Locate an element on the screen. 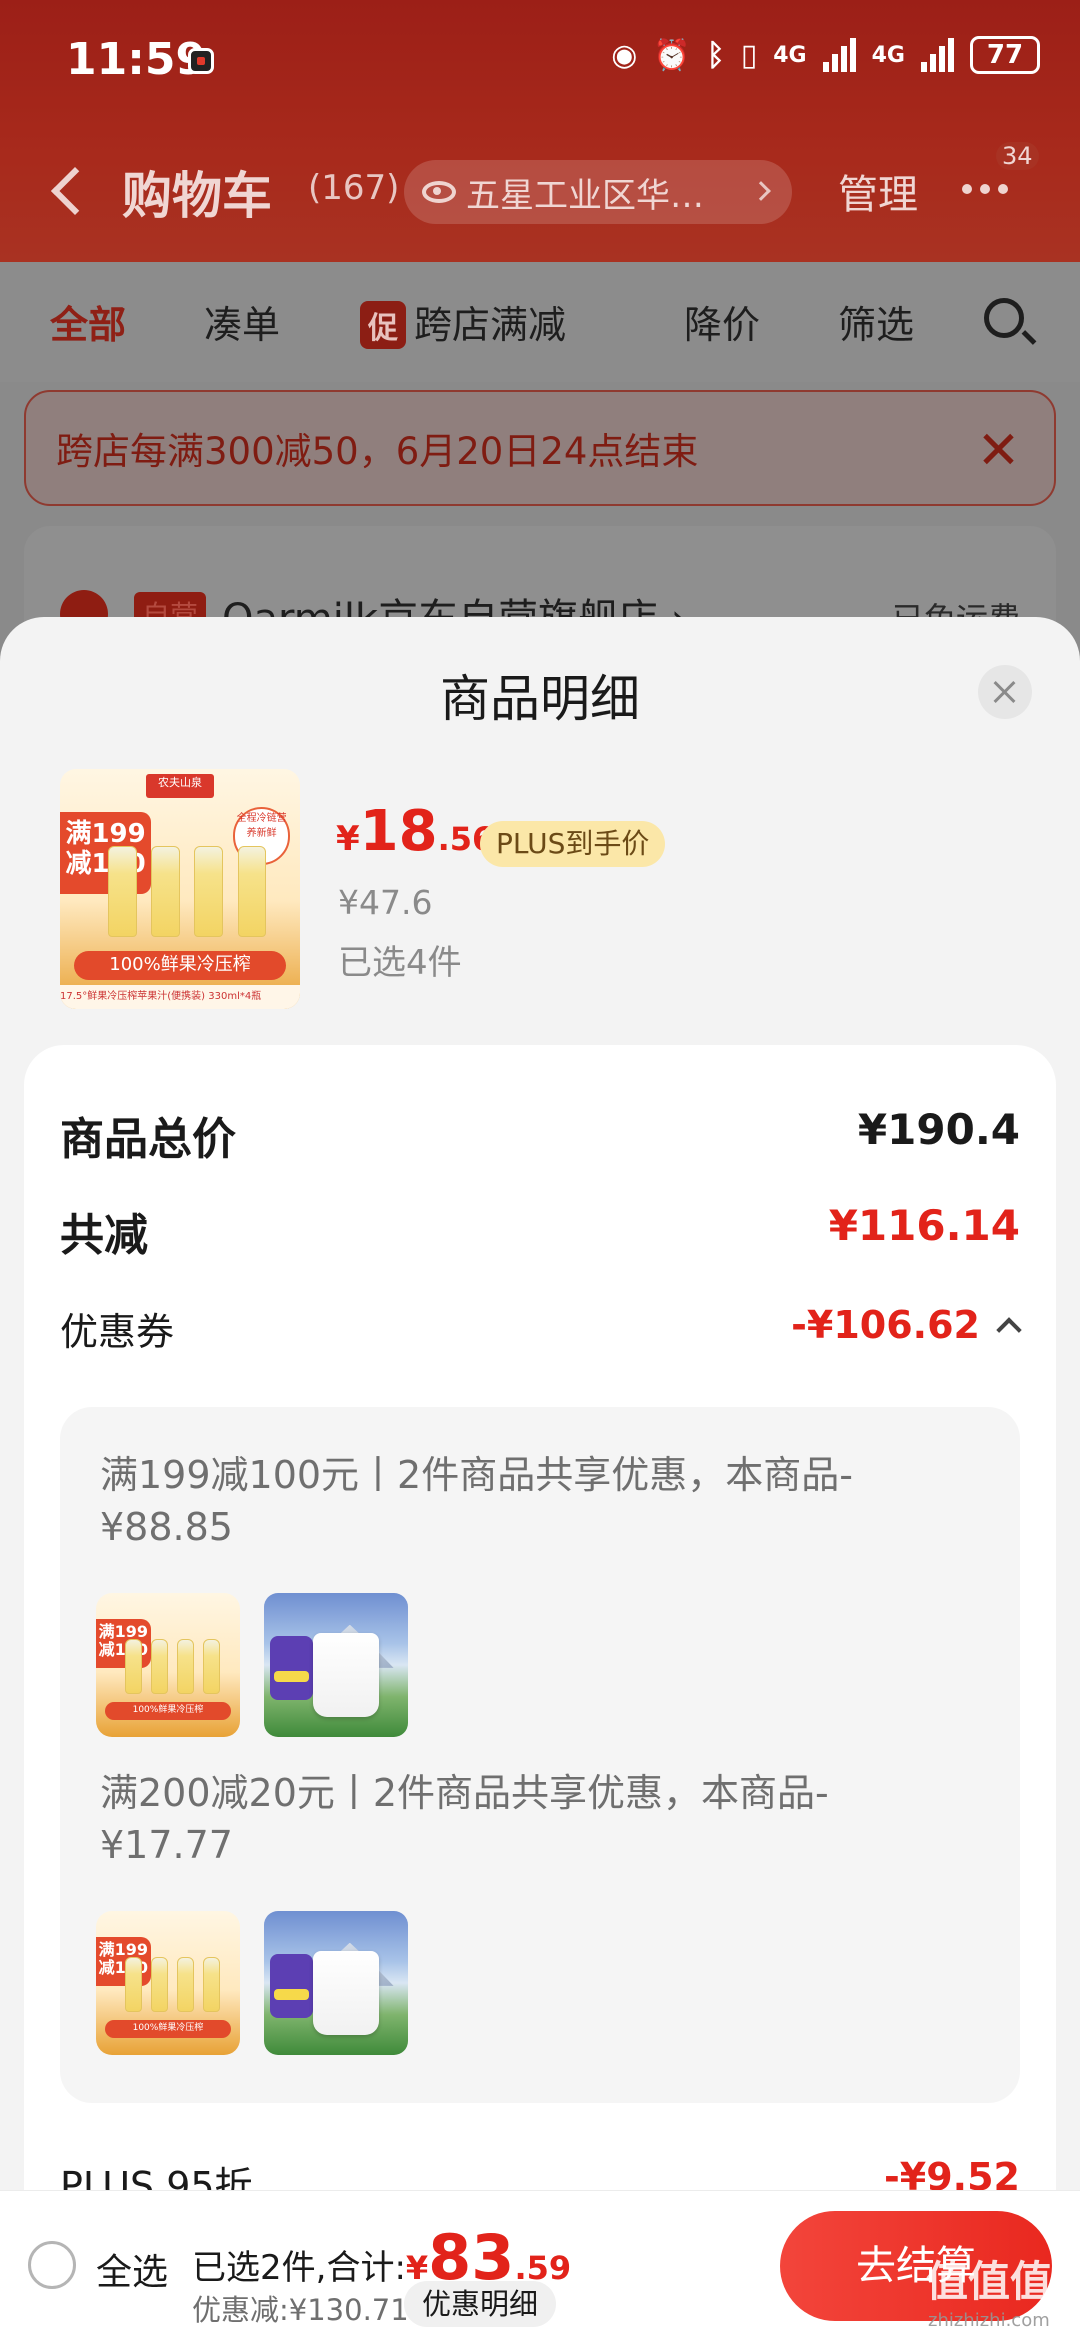 The image size is (1080, 2340). product-band: 100%鲜果冷压榨 is located at coordinates (180, 966).